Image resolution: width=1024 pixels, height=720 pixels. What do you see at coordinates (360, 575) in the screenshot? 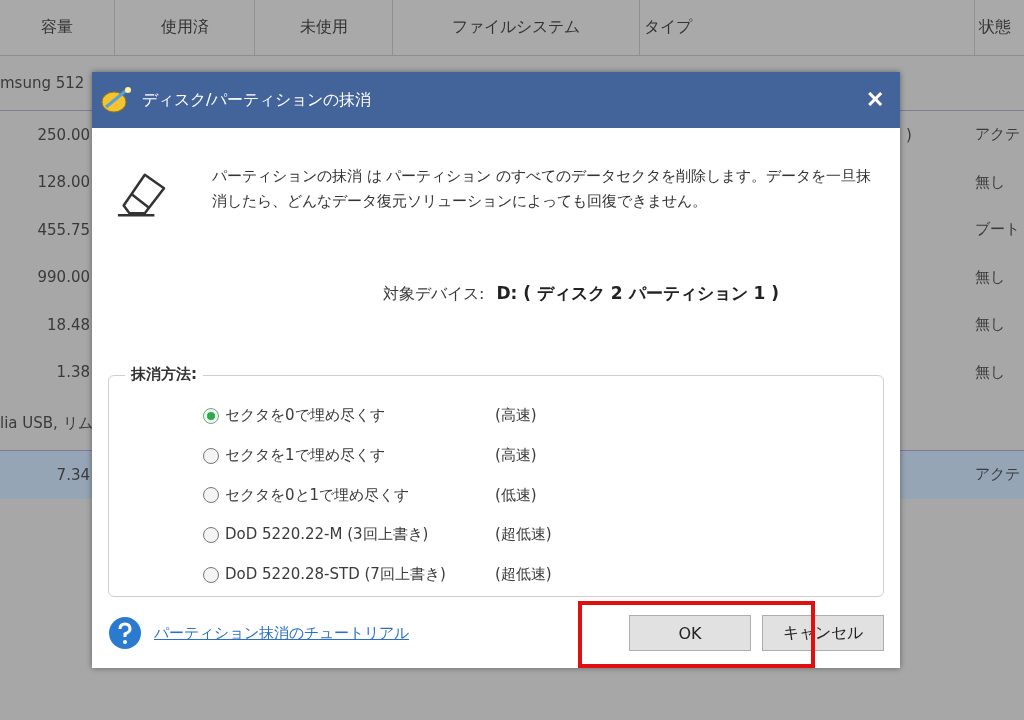
I see `option-label: DoD 5220.28-STD (7回上書き)` at bounding box center [360, 575].